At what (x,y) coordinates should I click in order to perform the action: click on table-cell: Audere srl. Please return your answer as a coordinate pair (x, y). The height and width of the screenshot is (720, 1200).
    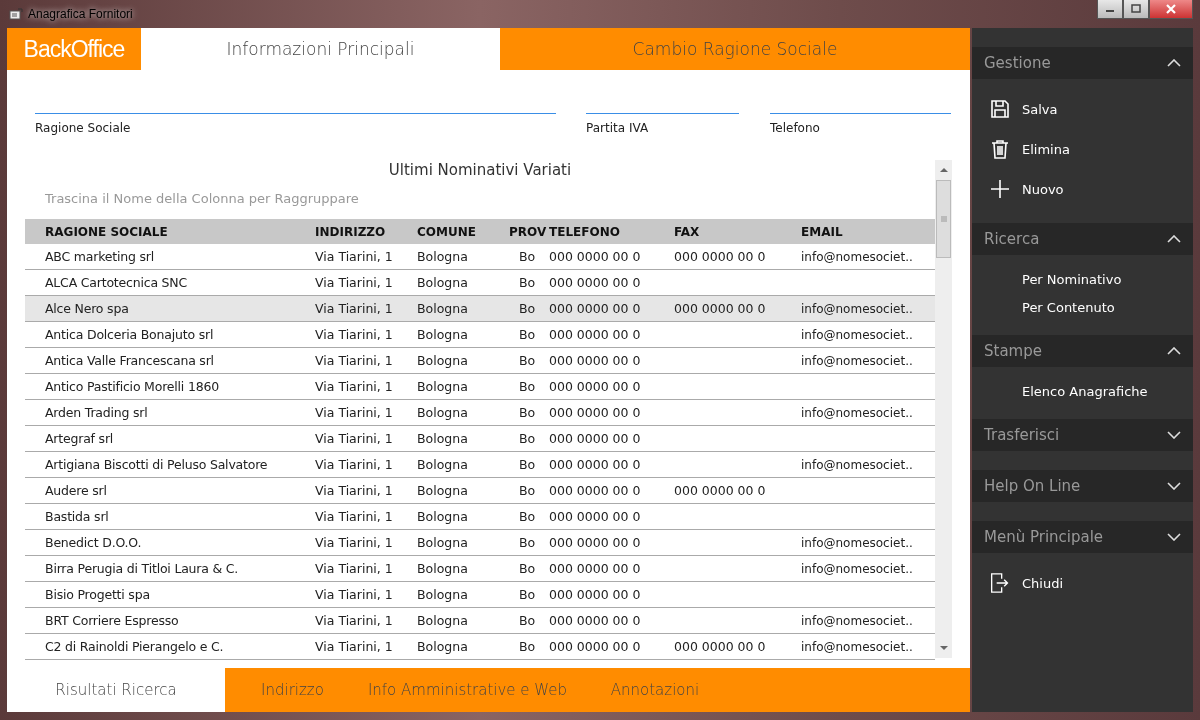
    Looking at the image, I should click on (76, 490).